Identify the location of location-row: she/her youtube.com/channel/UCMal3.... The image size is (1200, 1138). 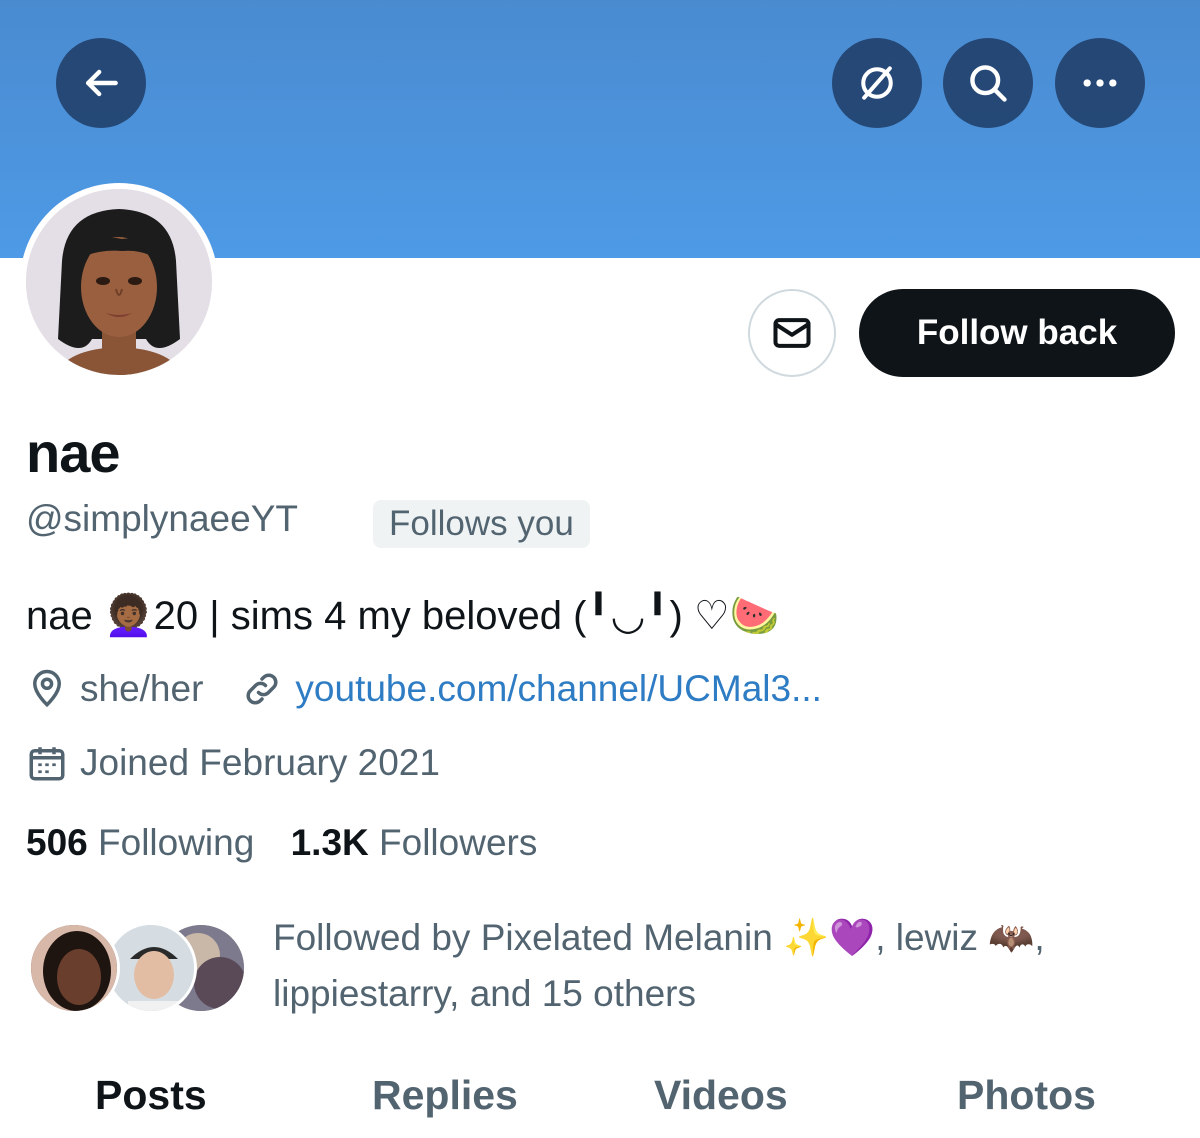
(424, 689).